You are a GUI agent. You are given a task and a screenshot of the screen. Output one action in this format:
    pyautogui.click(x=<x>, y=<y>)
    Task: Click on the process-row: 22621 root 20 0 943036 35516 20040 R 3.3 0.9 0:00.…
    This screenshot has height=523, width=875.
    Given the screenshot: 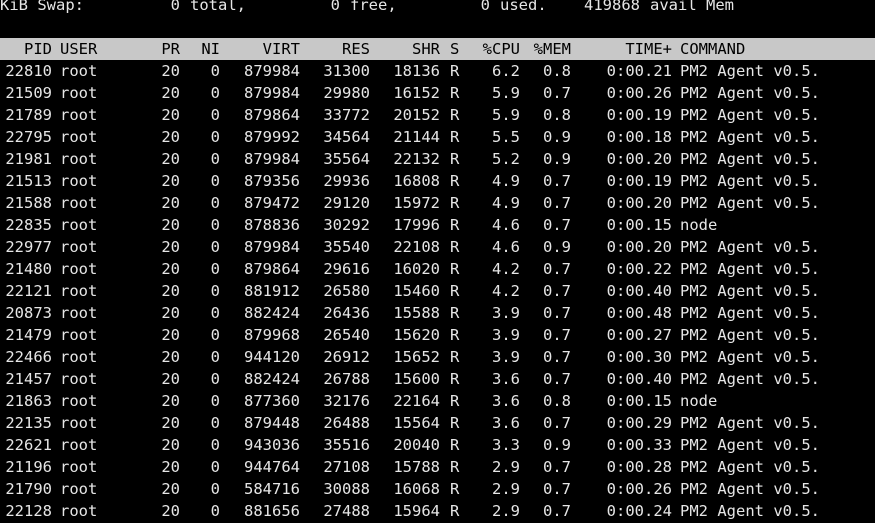 What is the action you would take?
    pyautogui.click(x=437, y=445)
    